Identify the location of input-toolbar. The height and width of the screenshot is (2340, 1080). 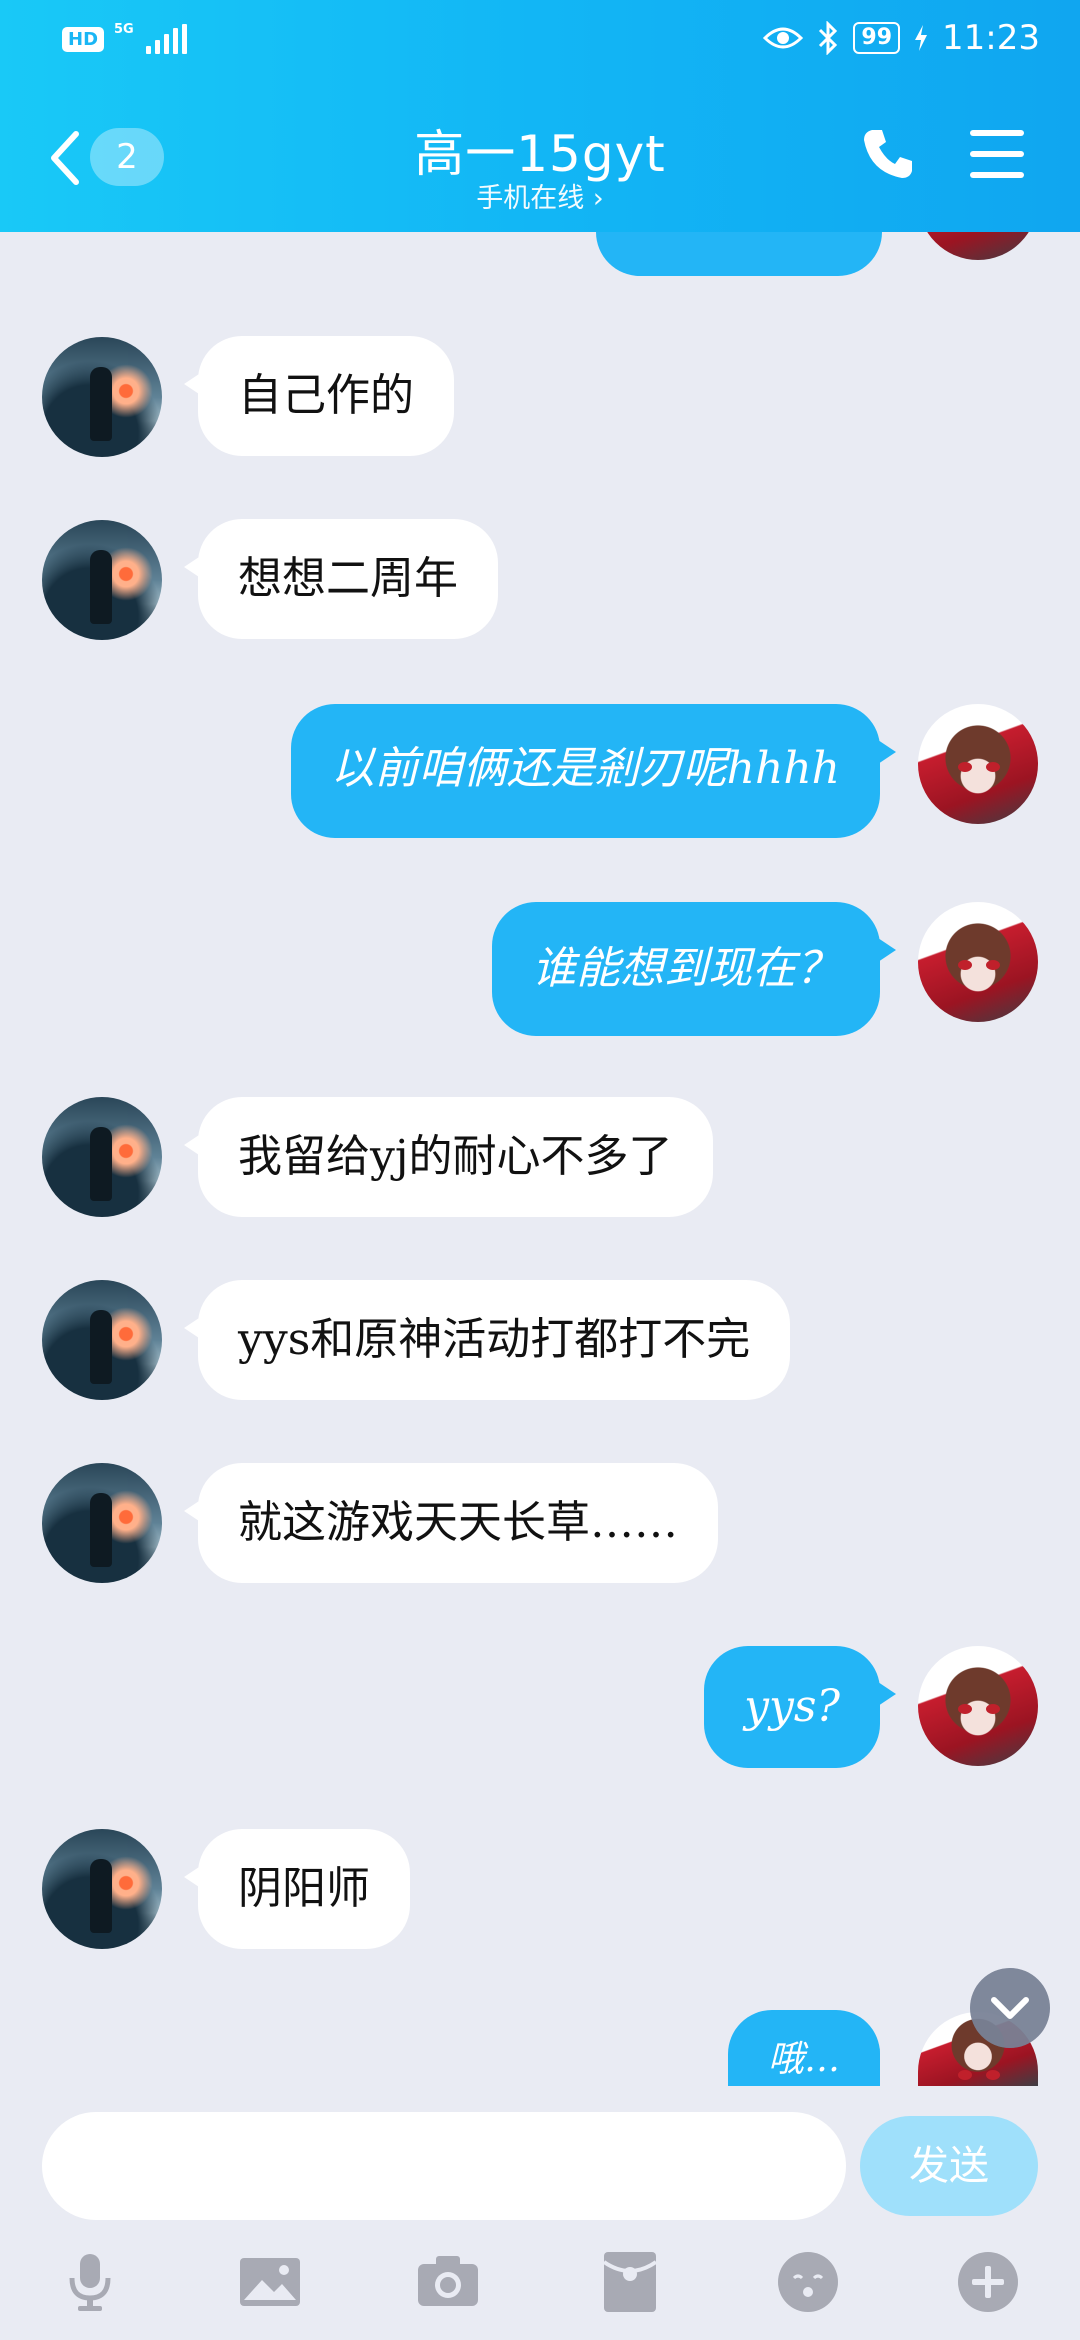
(540, 2290).